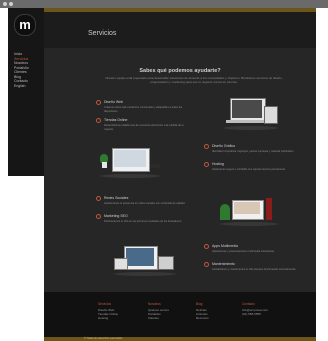 The height and width of the screenshot is (341, 328). Describe the element at coordinates (248, 304) in the screenshot. I see `footer-heading: Contacto` at that location.